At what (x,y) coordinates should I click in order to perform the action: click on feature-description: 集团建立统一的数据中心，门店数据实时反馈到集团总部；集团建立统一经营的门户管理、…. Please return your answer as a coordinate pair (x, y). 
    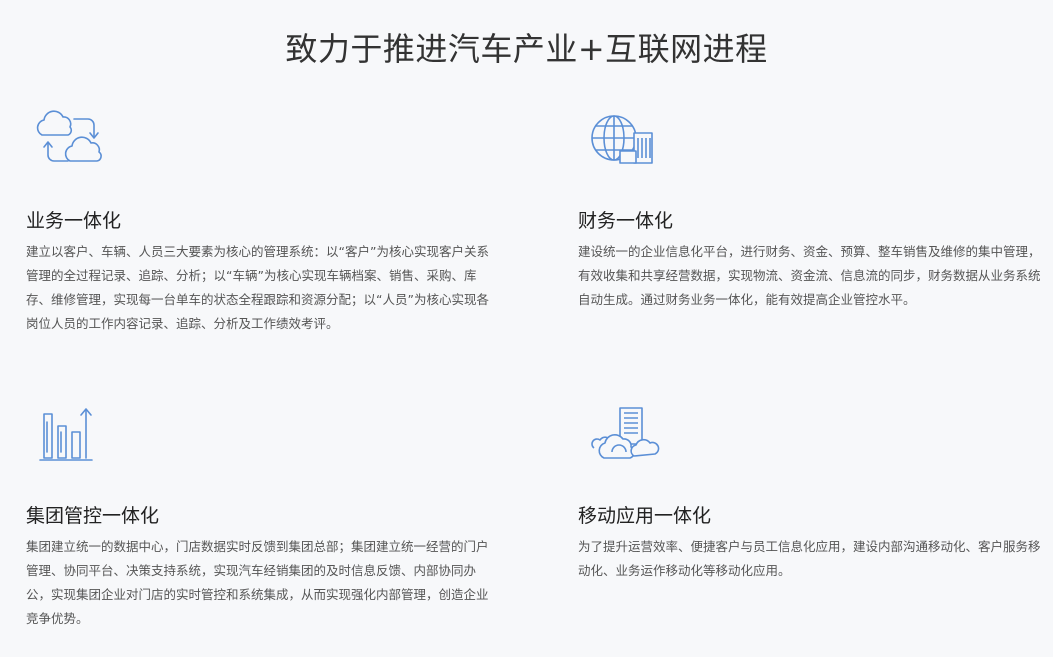
    Looking at the image, I should click on (257, 582).